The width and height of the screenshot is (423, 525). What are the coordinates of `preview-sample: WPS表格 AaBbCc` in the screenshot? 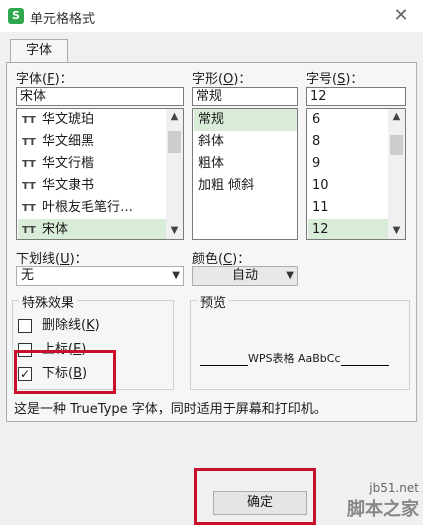 It's located at (303, 358).